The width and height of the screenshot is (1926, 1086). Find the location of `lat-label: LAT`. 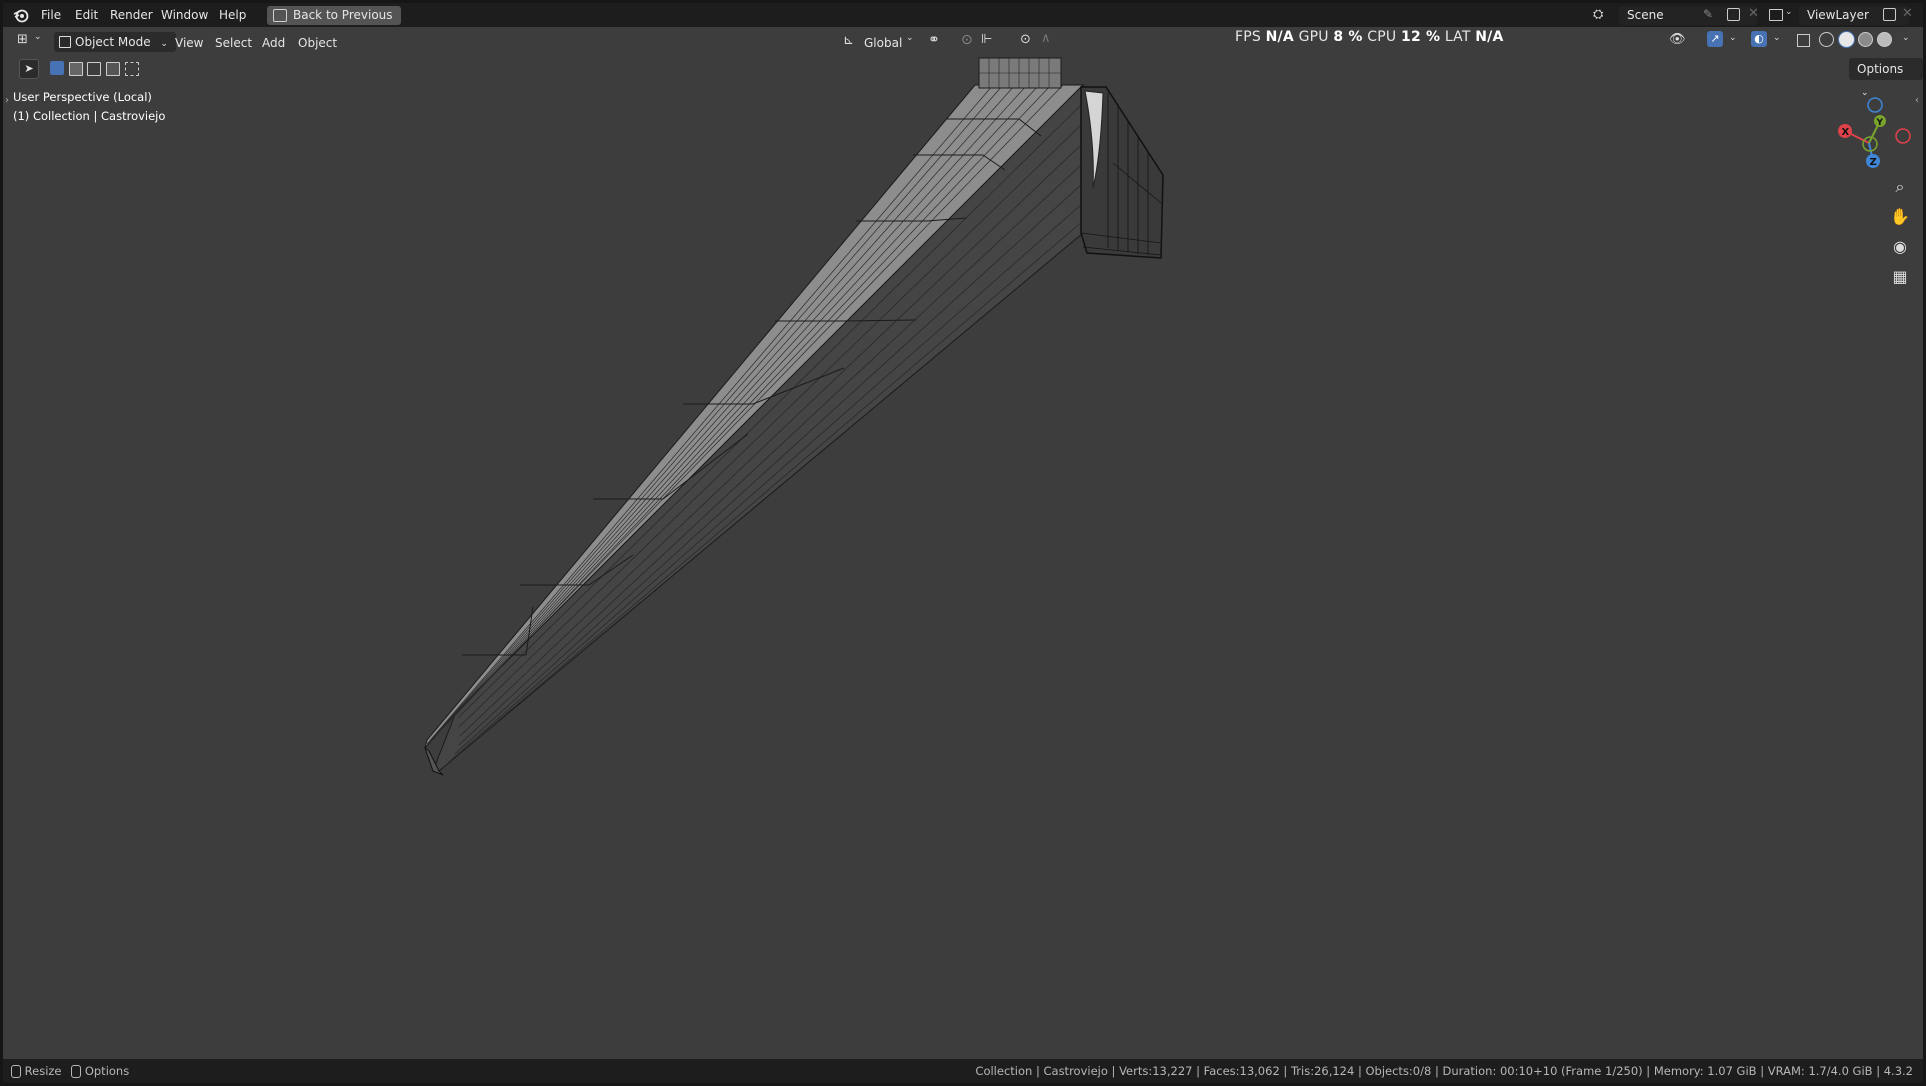

lat-label: LAT is located at coordinates (1457, 37).